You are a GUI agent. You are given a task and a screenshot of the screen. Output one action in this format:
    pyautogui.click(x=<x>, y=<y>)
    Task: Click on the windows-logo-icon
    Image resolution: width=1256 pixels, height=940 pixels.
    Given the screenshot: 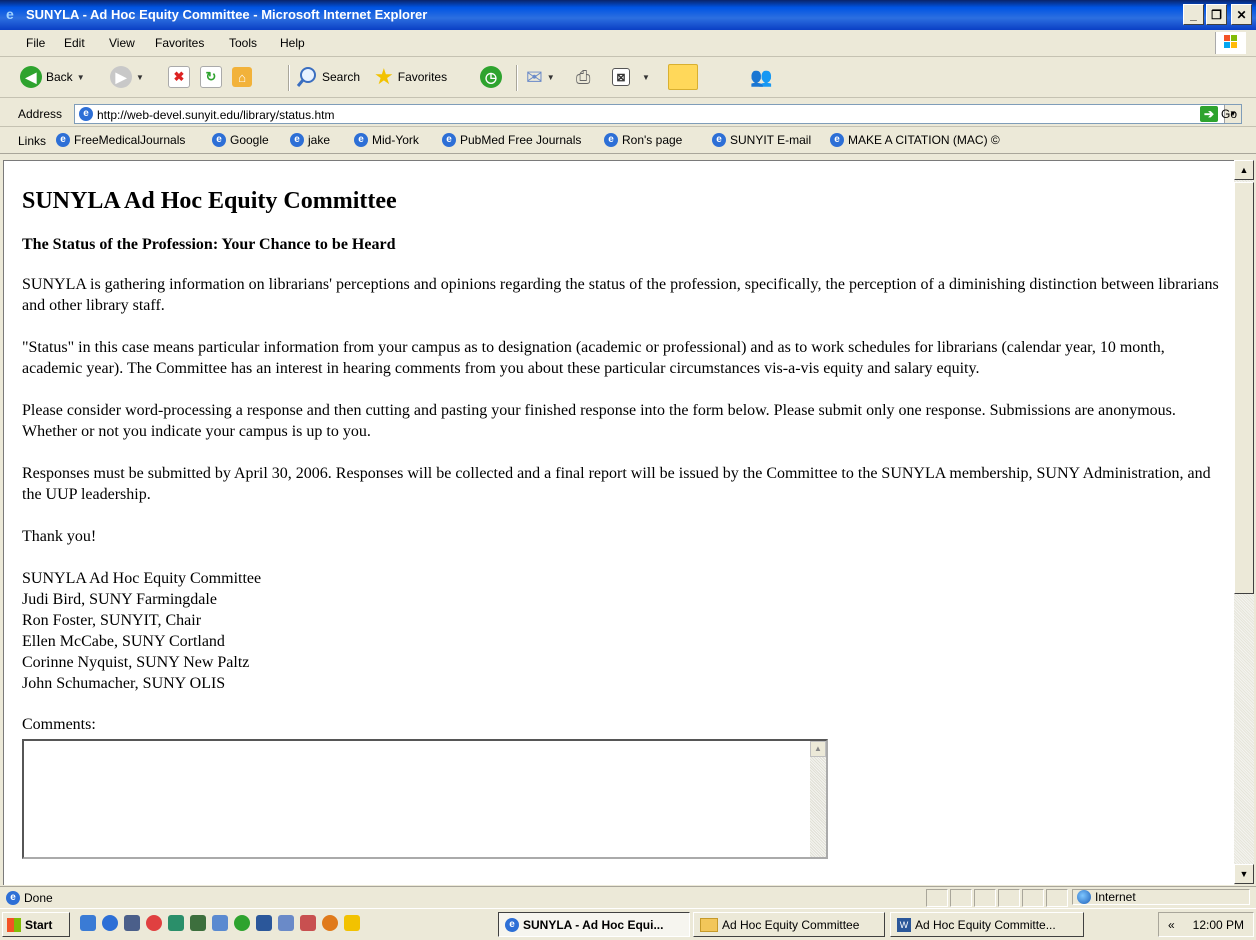 What is the action you would take?
    pyautogui.click(x=1230, y=43)
    